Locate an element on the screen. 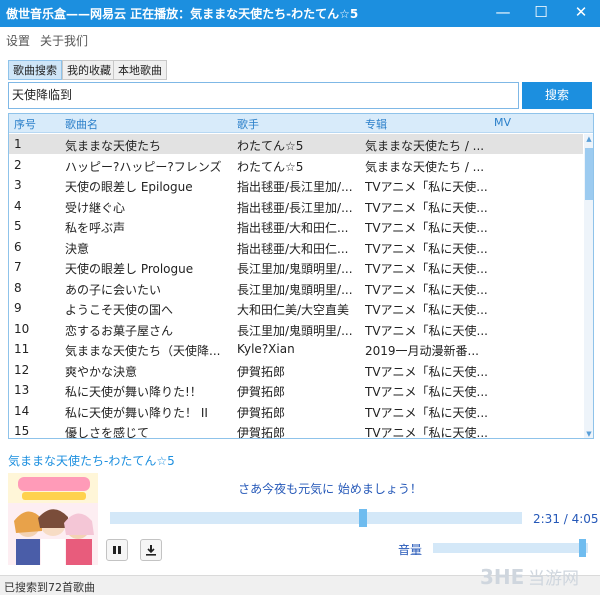 This screenshot has height=595, width=600. tab-song-search: 歌曲搜索 is located at coordinates (35, 70).